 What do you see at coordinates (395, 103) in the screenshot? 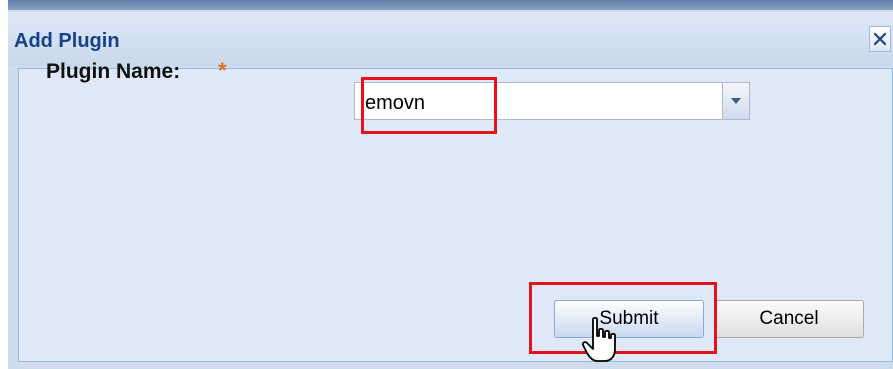
I see `plugin-name-value: emovn` at bounding box center [395, 103].